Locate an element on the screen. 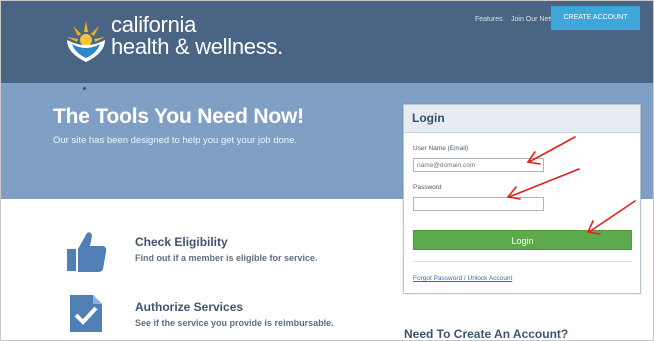 The width and height of the screenshot is (654, 341). create-account-heading: Need To Create An Account? is located at coordinates (486, 334).